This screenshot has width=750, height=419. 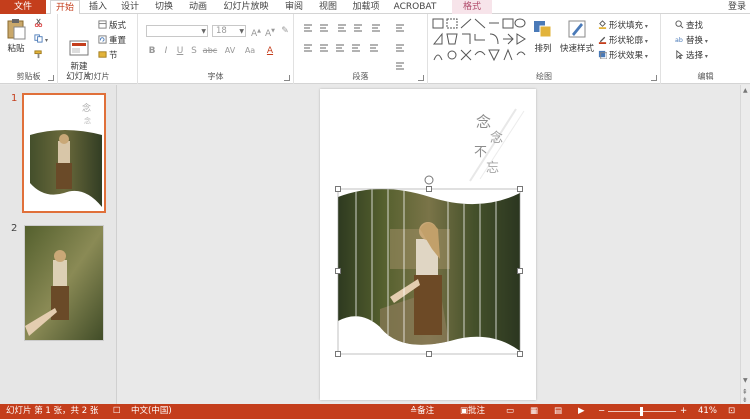 What do you see at coordinates (543, 36) in the screenshot?
I see `arrange-button: 排列` at bounding box center [543, 36].